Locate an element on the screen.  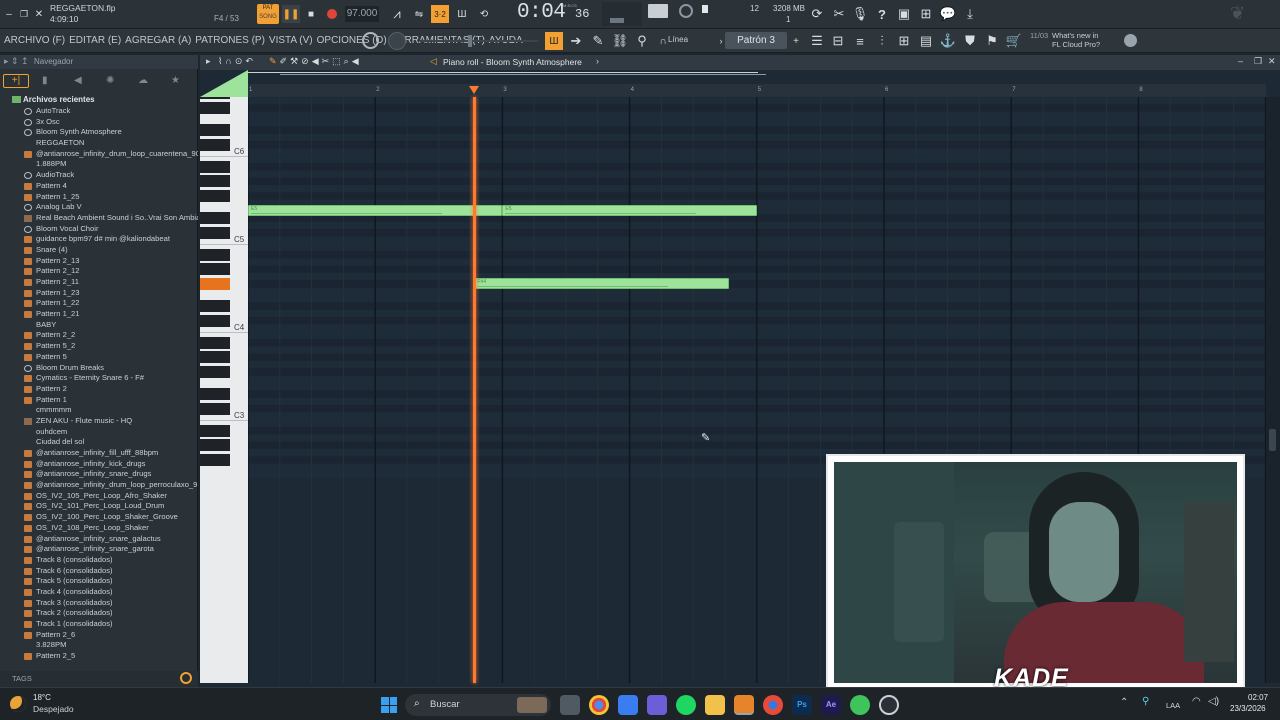
history-icon: ⟳ is located at coordinates (817, 14).